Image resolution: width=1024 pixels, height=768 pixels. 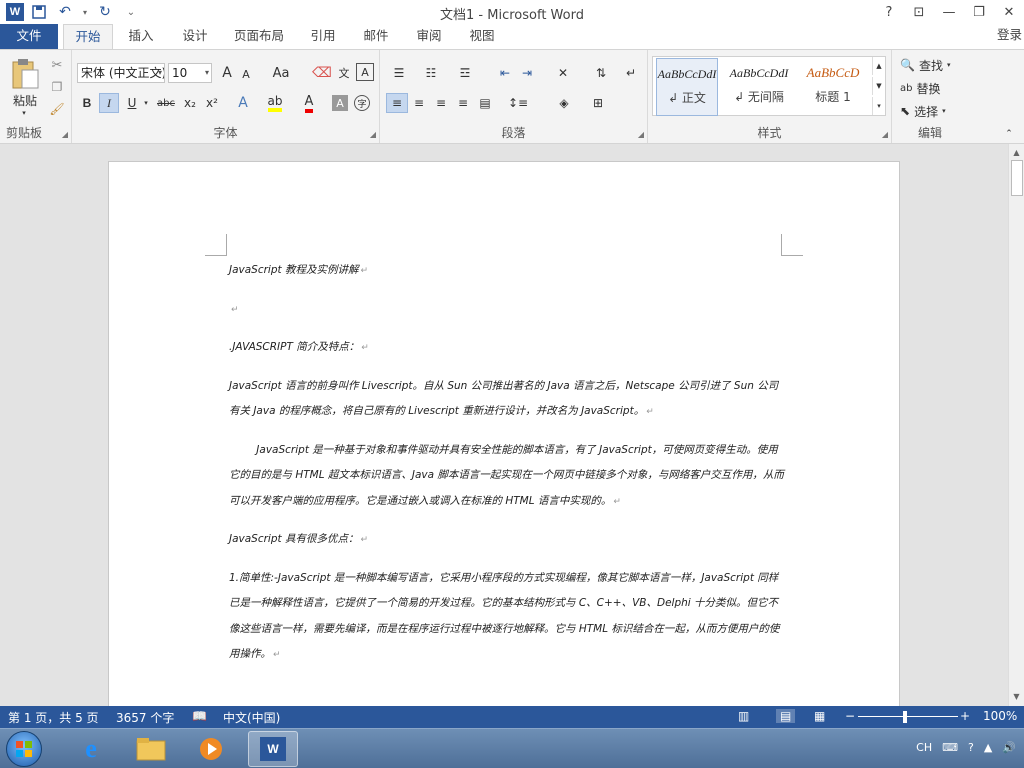 I want to click on tab-references: 引用, so click(x=323, y=36).